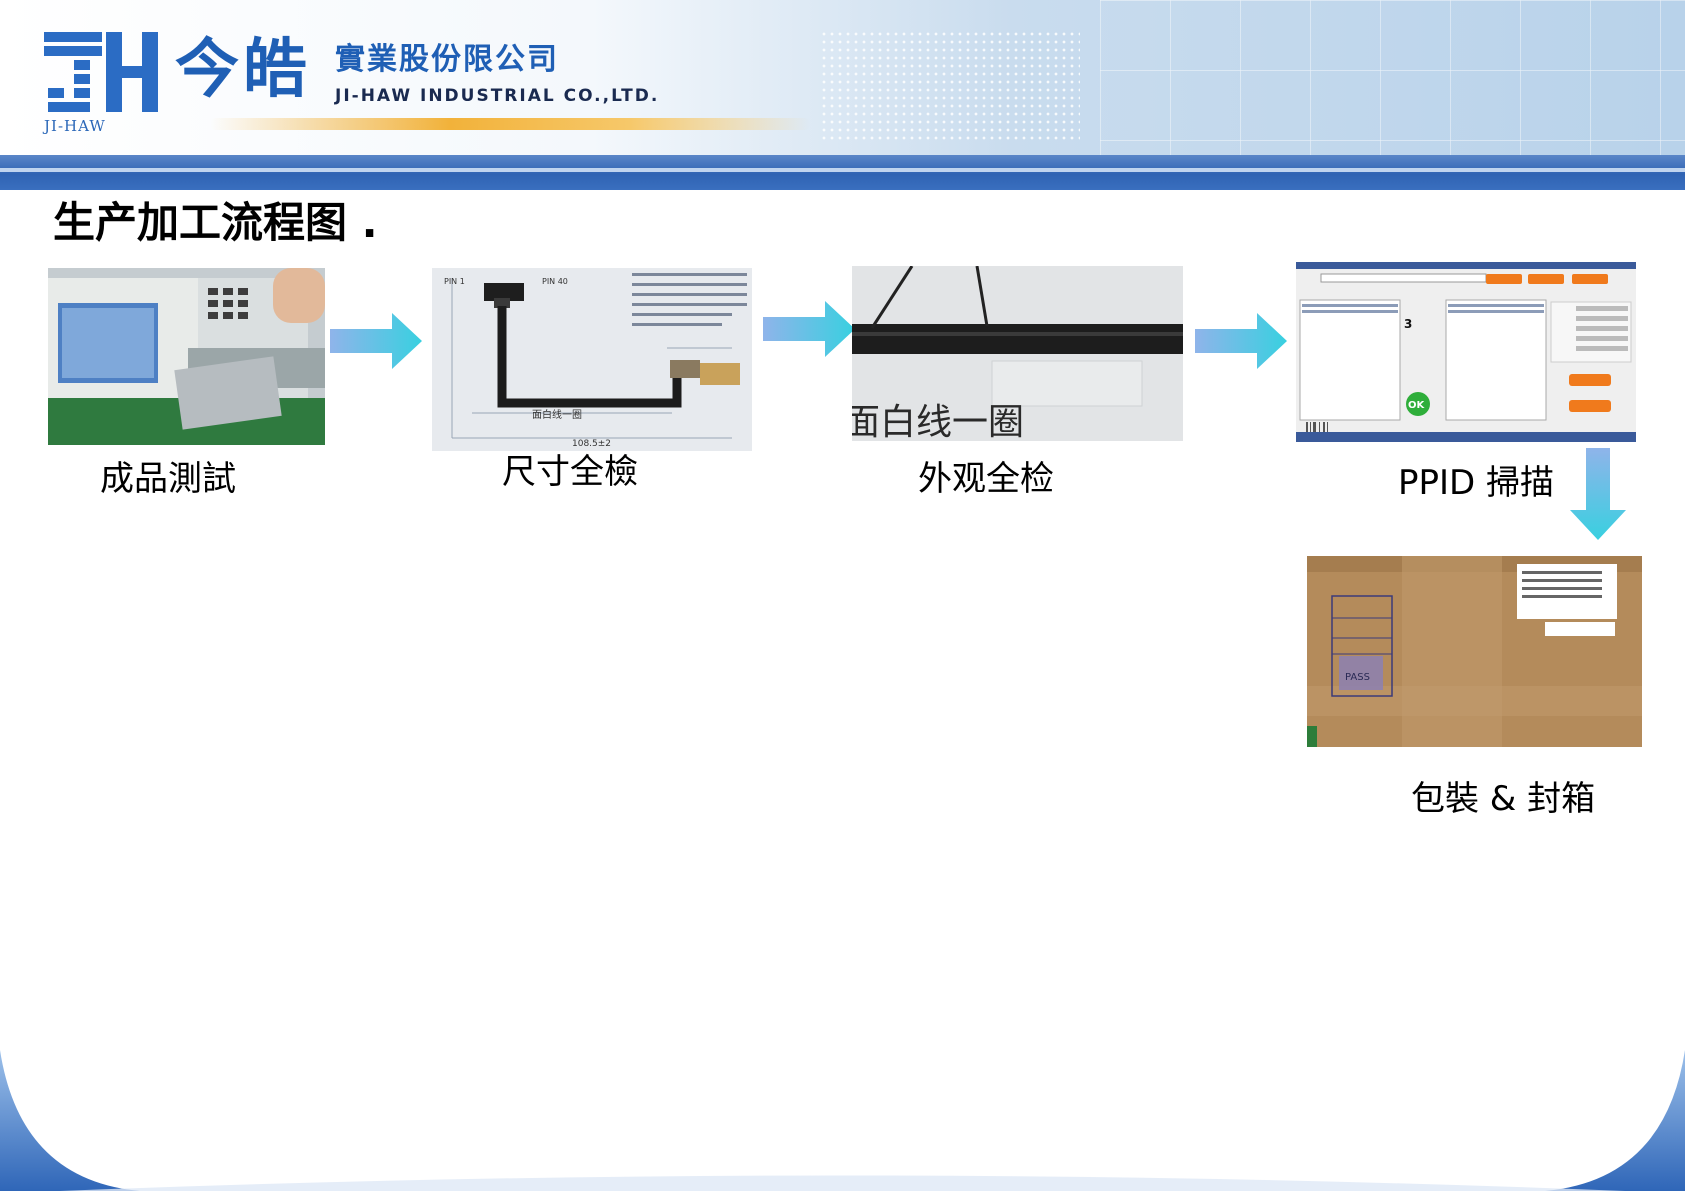 This screenshot has height=1191, width=1685. I want to click on arrow-down-icon, so click(1598, 494).